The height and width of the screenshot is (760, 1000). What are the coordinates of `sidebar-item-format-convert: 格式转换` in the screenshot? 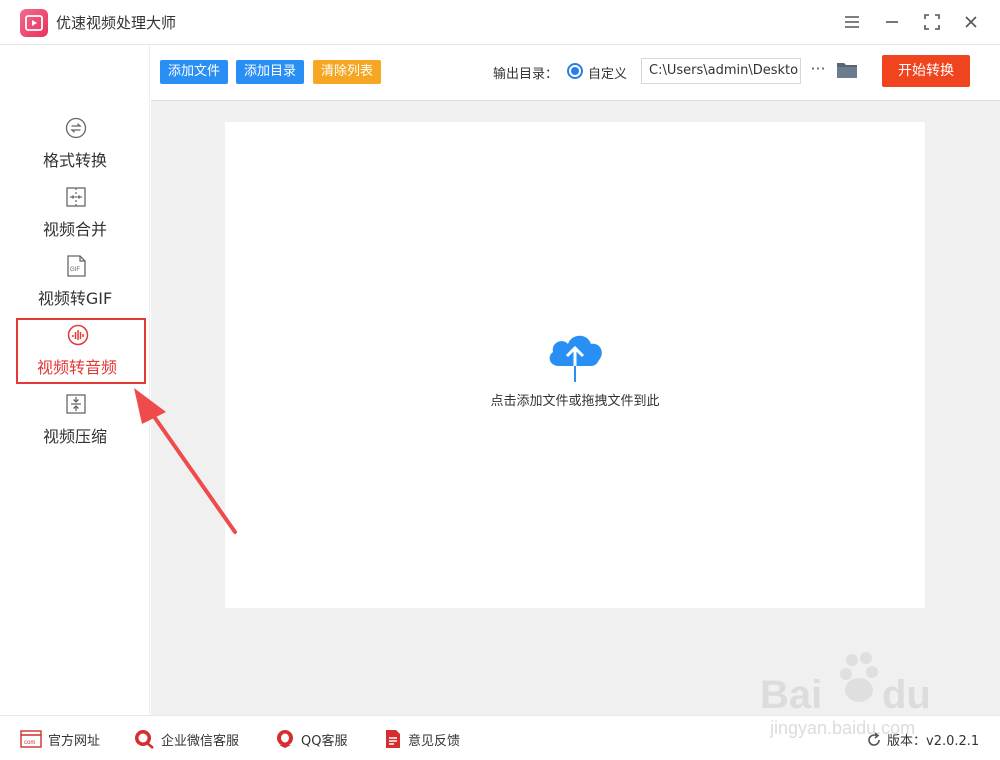 It's located at (81, 146).